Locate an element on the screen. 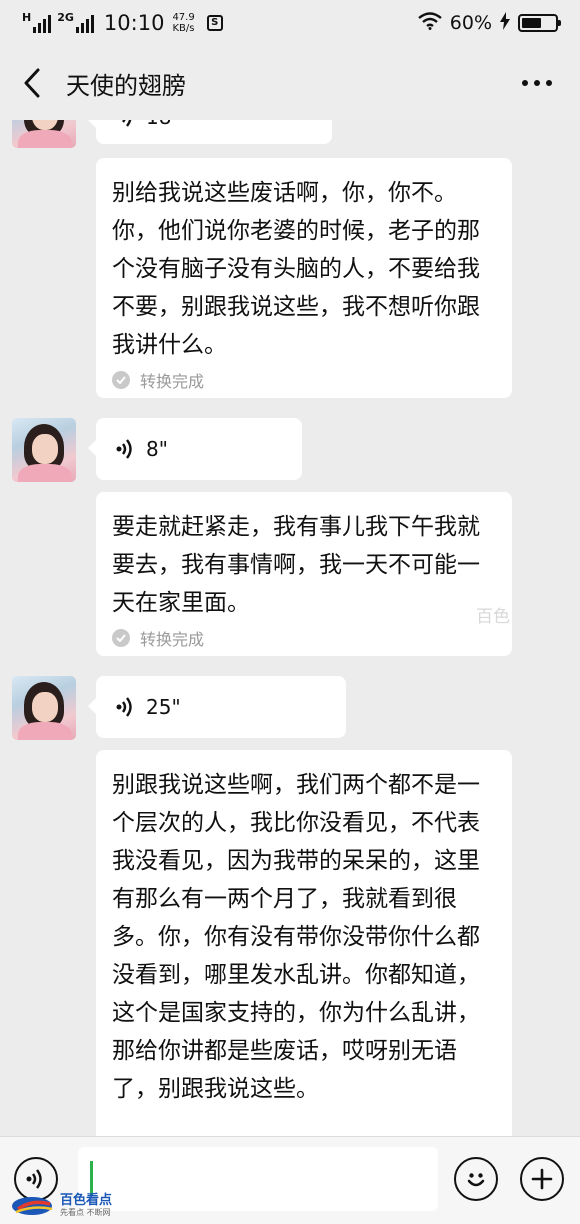  charging-icon is located at coordinates (505, 23).